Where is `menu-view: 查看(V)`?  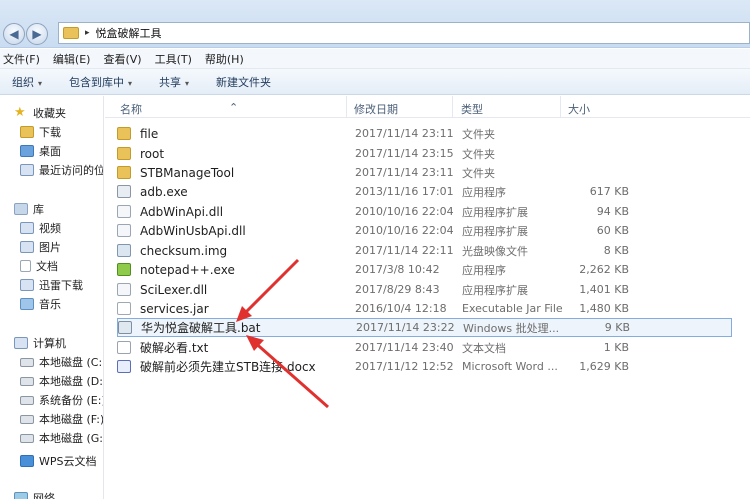 menu-view: 查看(V) is located at coordinates (122, 59).